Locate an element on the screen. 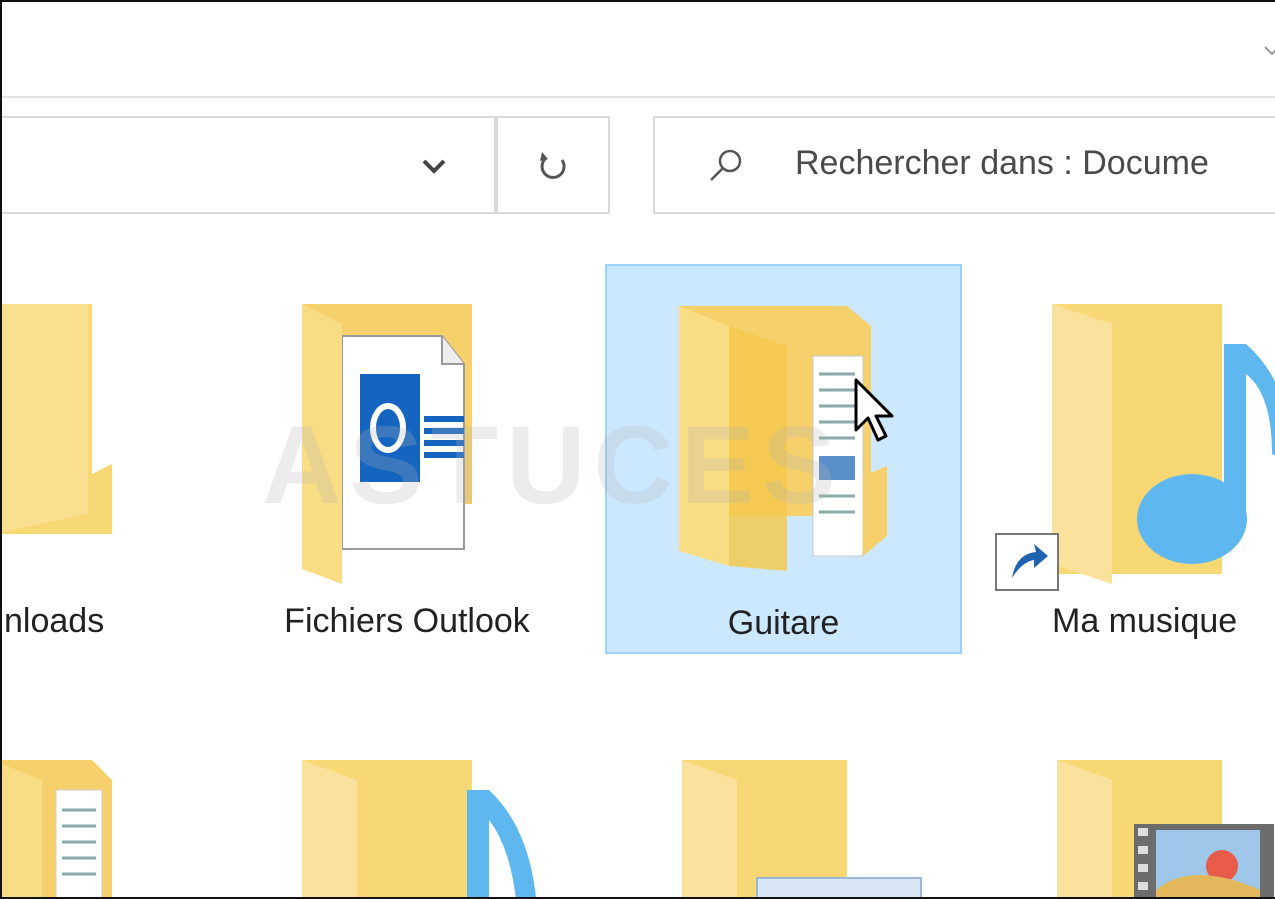 The height and width of the screenshot is (899, 1275). title-bar is located at coordinates (638, 50).